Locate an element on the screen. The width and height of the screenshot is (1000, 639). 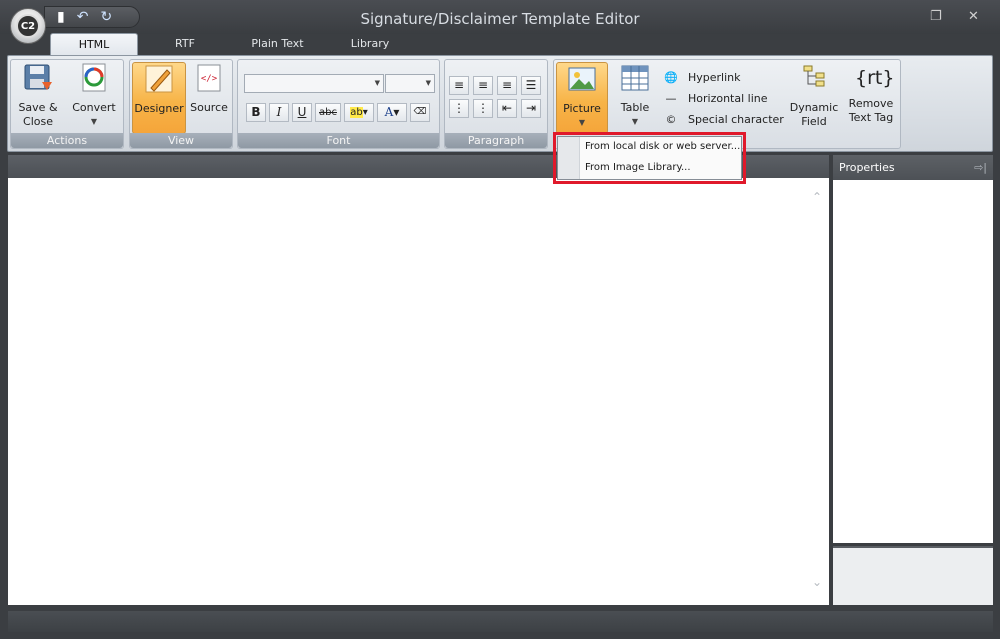
italic-button: I is located at coordinates (279, 112).